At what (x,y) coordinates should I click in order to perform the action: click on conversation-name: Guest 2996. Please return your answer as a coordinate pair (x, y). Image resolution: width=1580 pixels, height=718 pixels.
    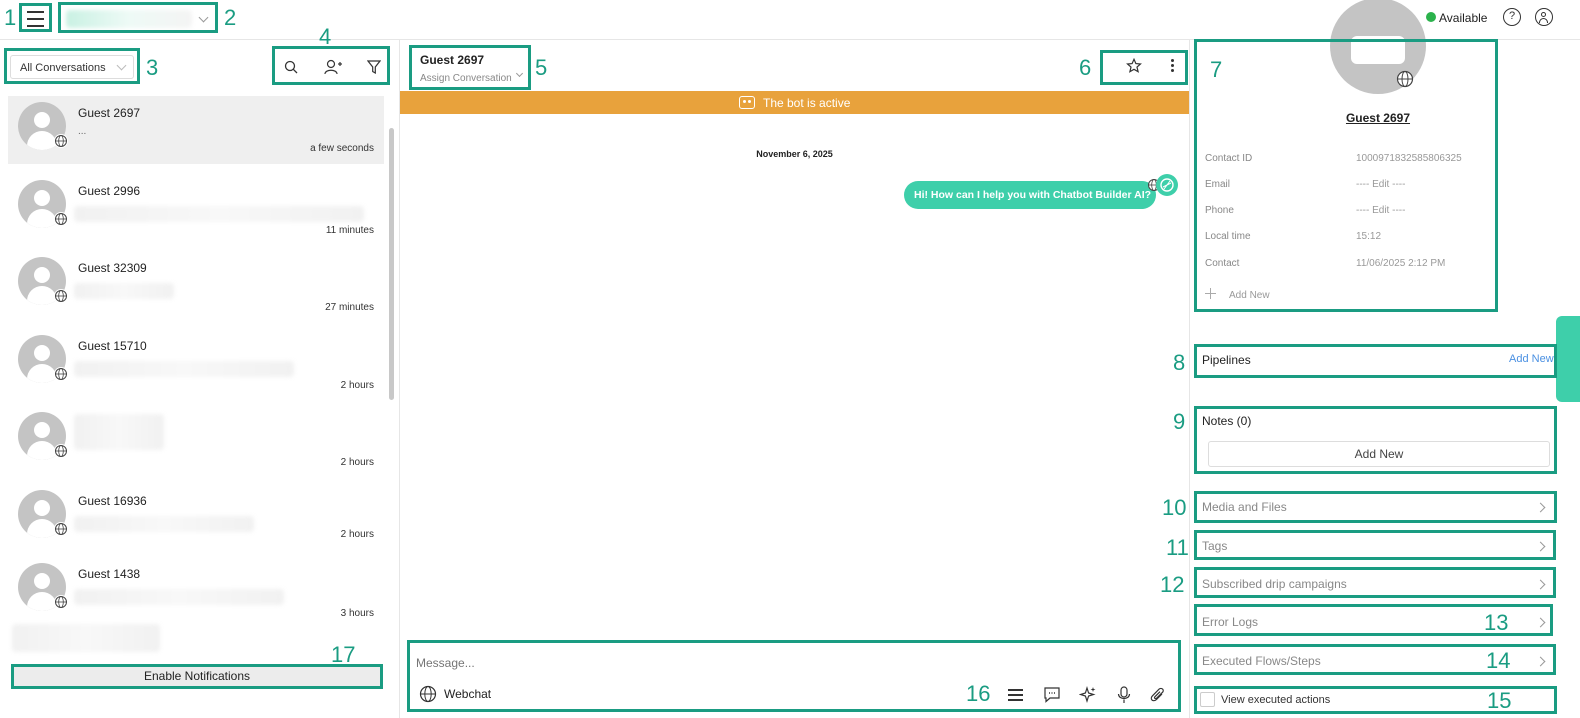
    Looking at the image, I should click on (109, 191).